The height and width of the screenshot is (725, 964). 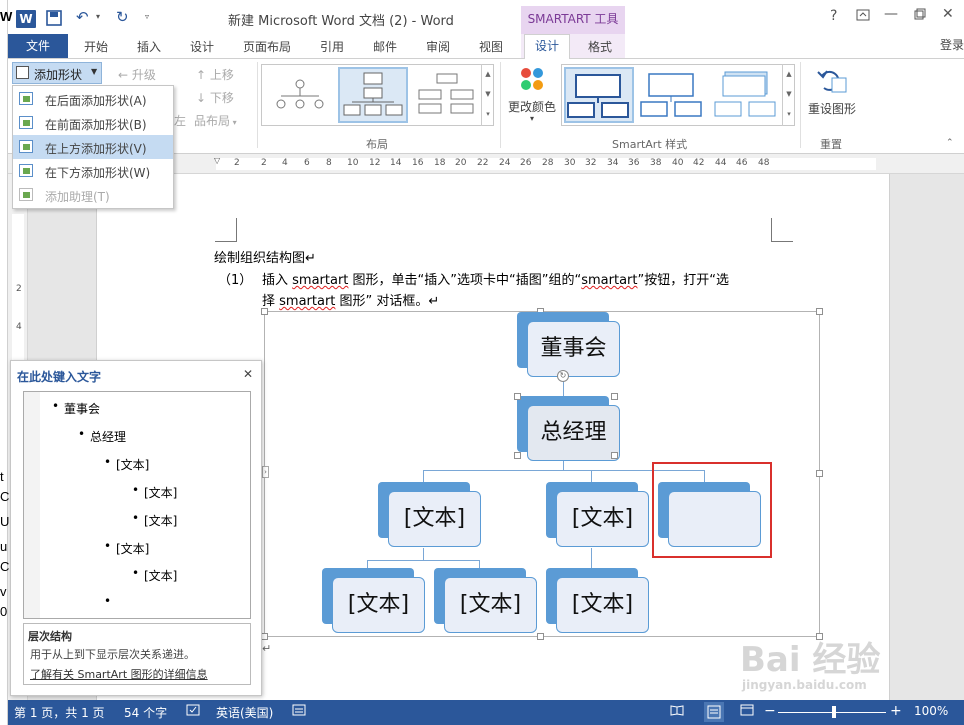 What do you see at coordinates (600, 46) in the screenshot?
I see `tab-format: 格式` at bounding box center [600, 46].